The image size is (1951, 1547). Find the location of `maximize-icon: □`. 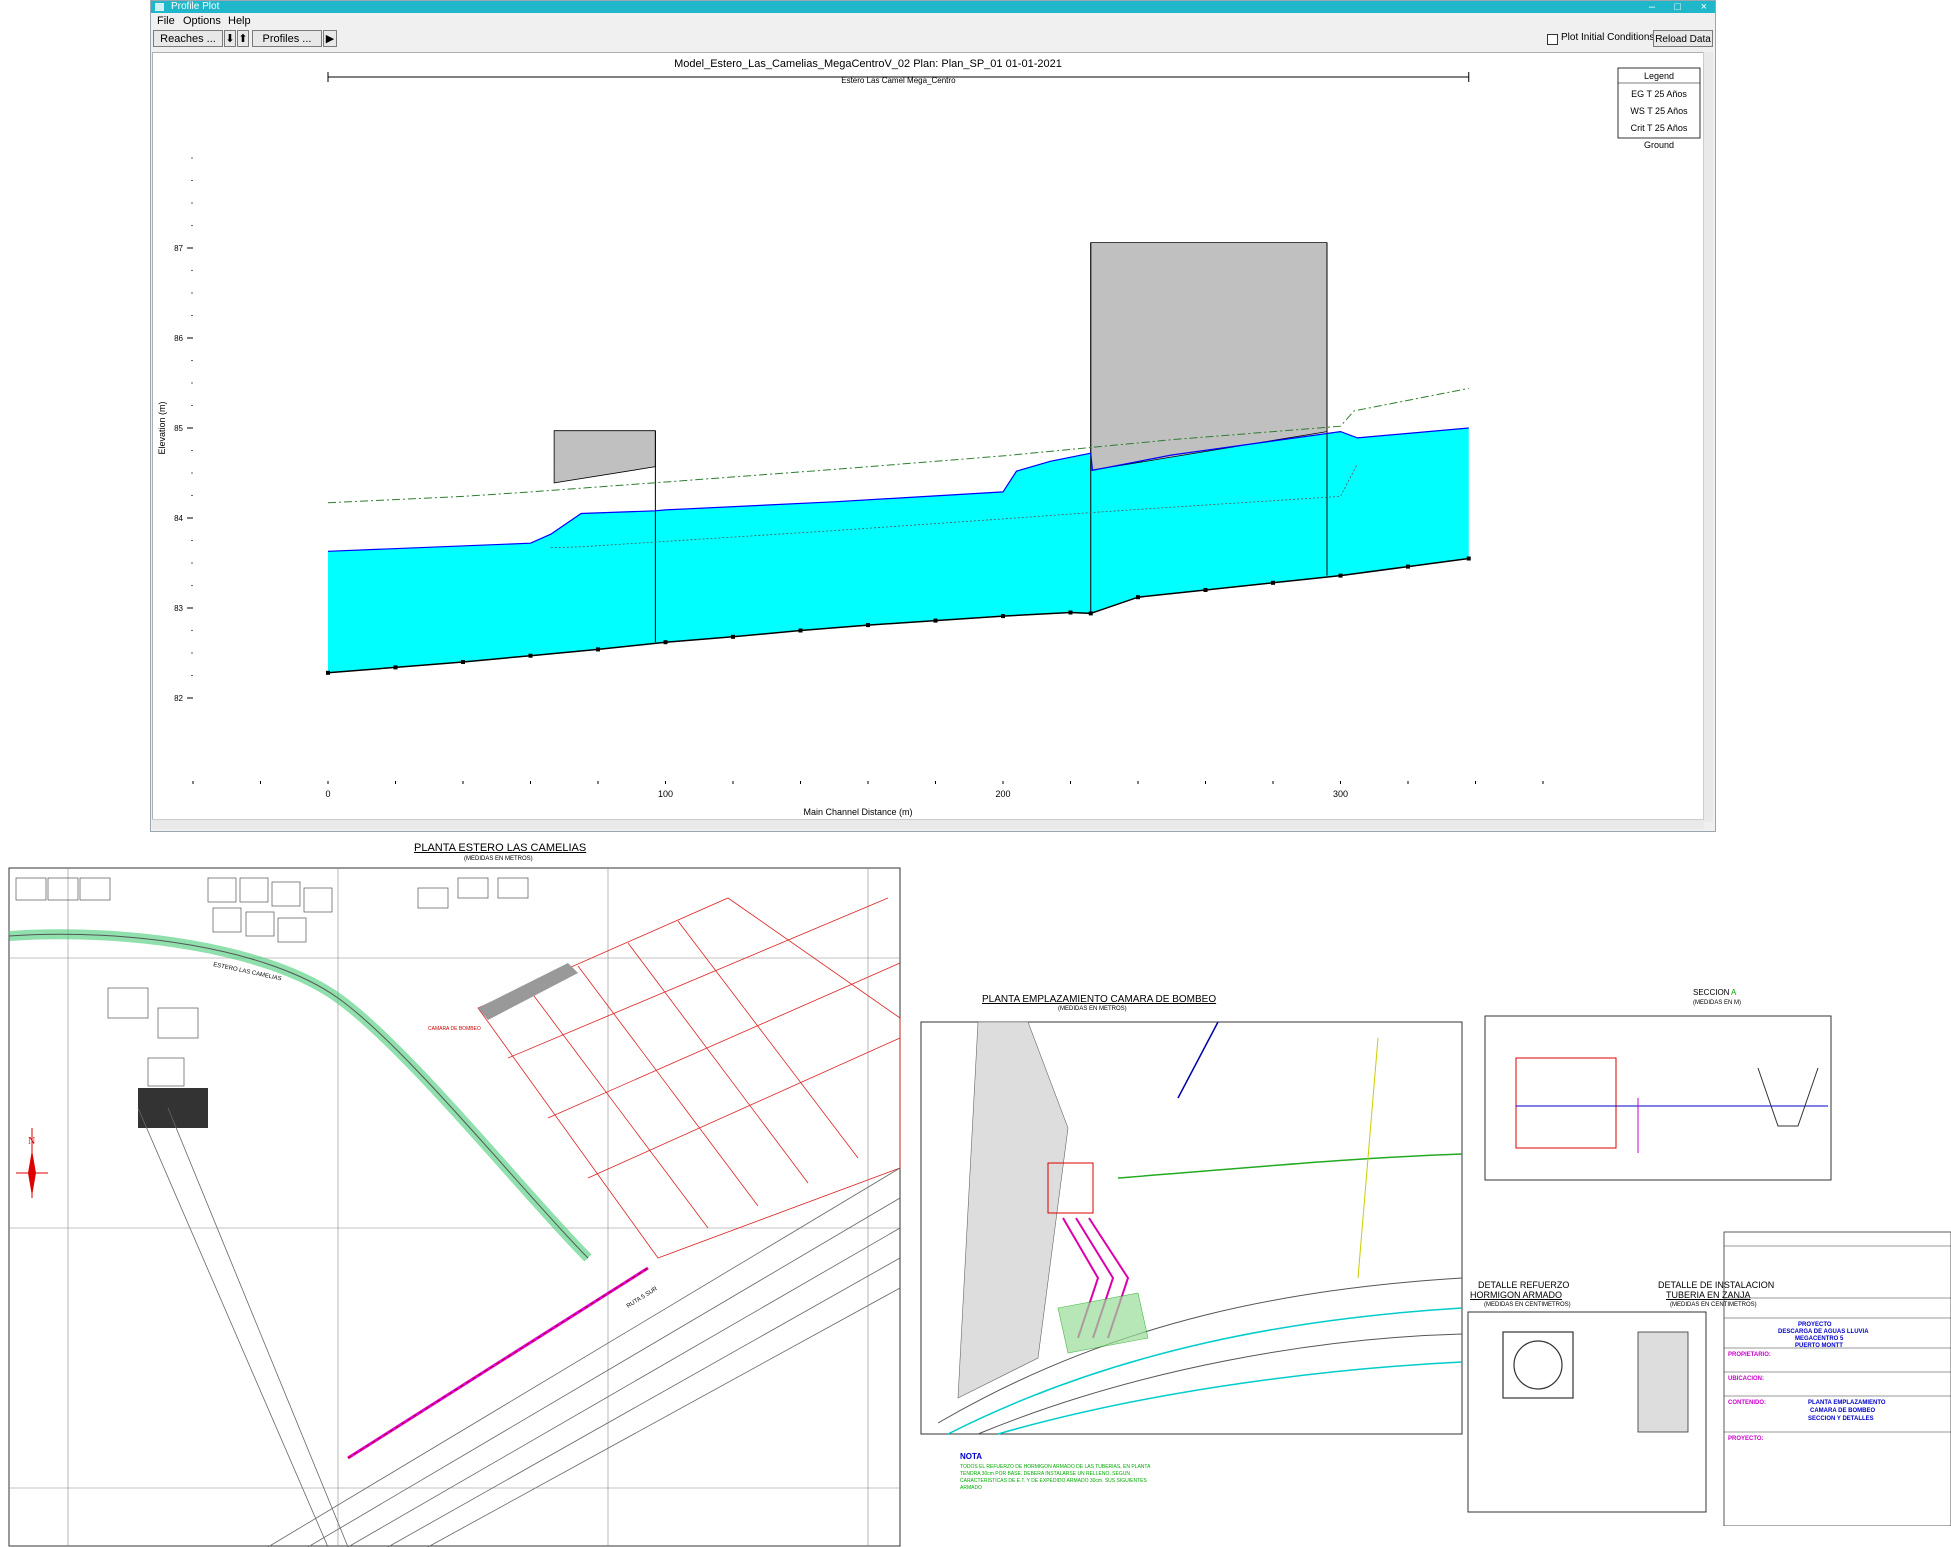

maximize-icon: □ is located at coordinates (1677, 7).